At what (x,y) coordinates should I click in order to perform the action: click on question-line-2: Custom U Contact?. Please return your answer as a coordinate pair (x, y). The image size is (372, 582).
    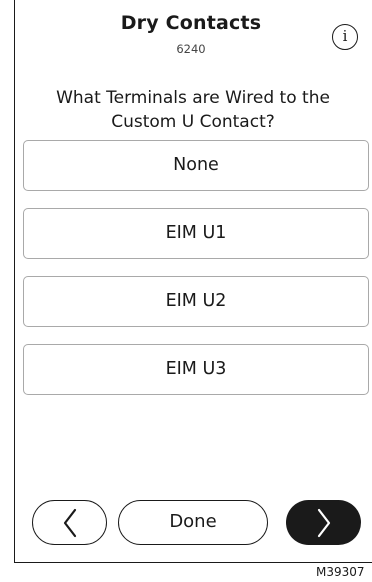
    Looking at the image, I should click on (193, 122).